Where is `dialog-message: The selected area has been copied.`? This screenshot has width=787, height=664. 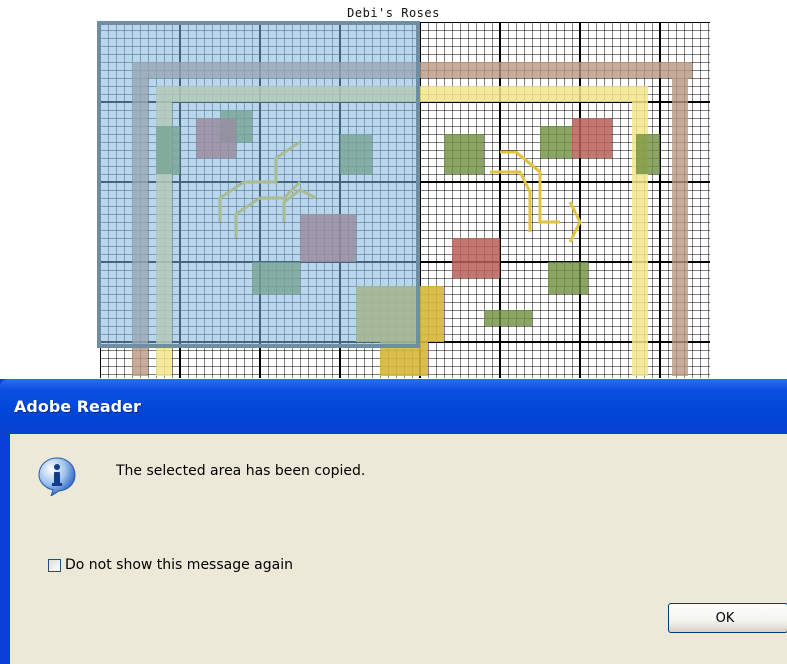
dialog-message: The selected area has been copied. is located at coordinates (241, 471).